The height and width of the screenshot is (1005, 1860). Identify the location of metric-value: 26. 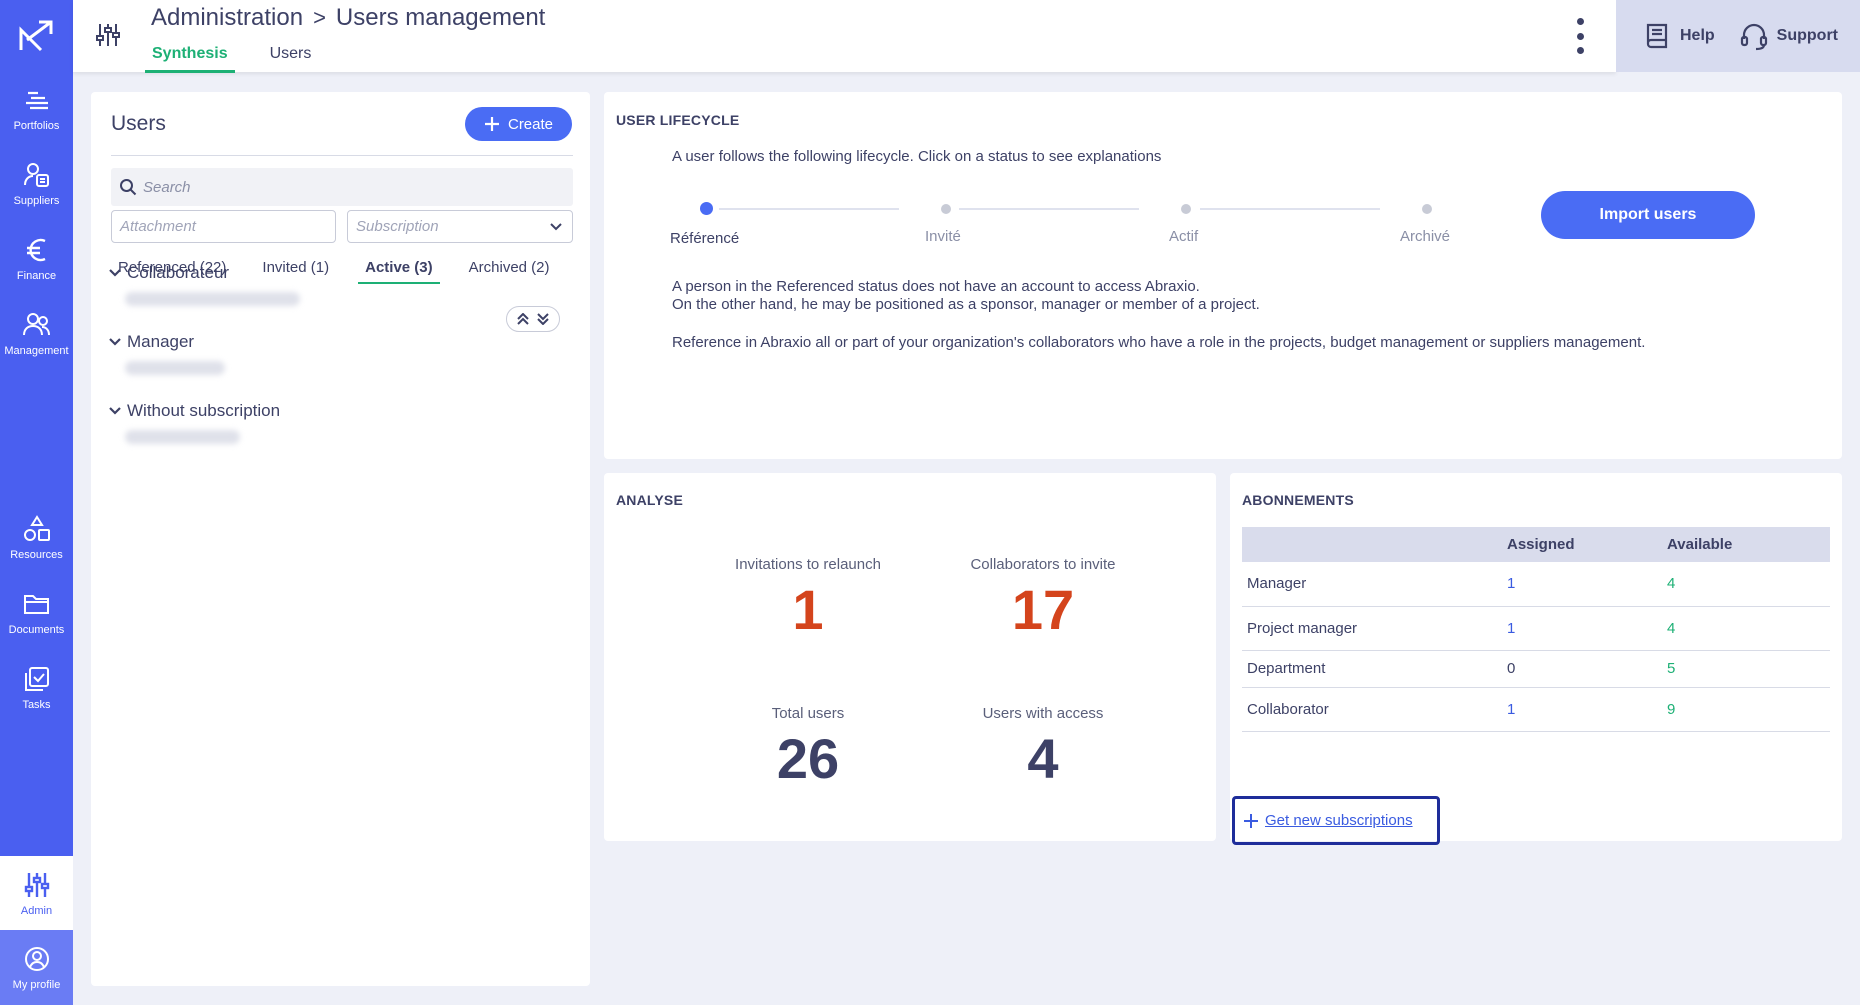
(808, 758).